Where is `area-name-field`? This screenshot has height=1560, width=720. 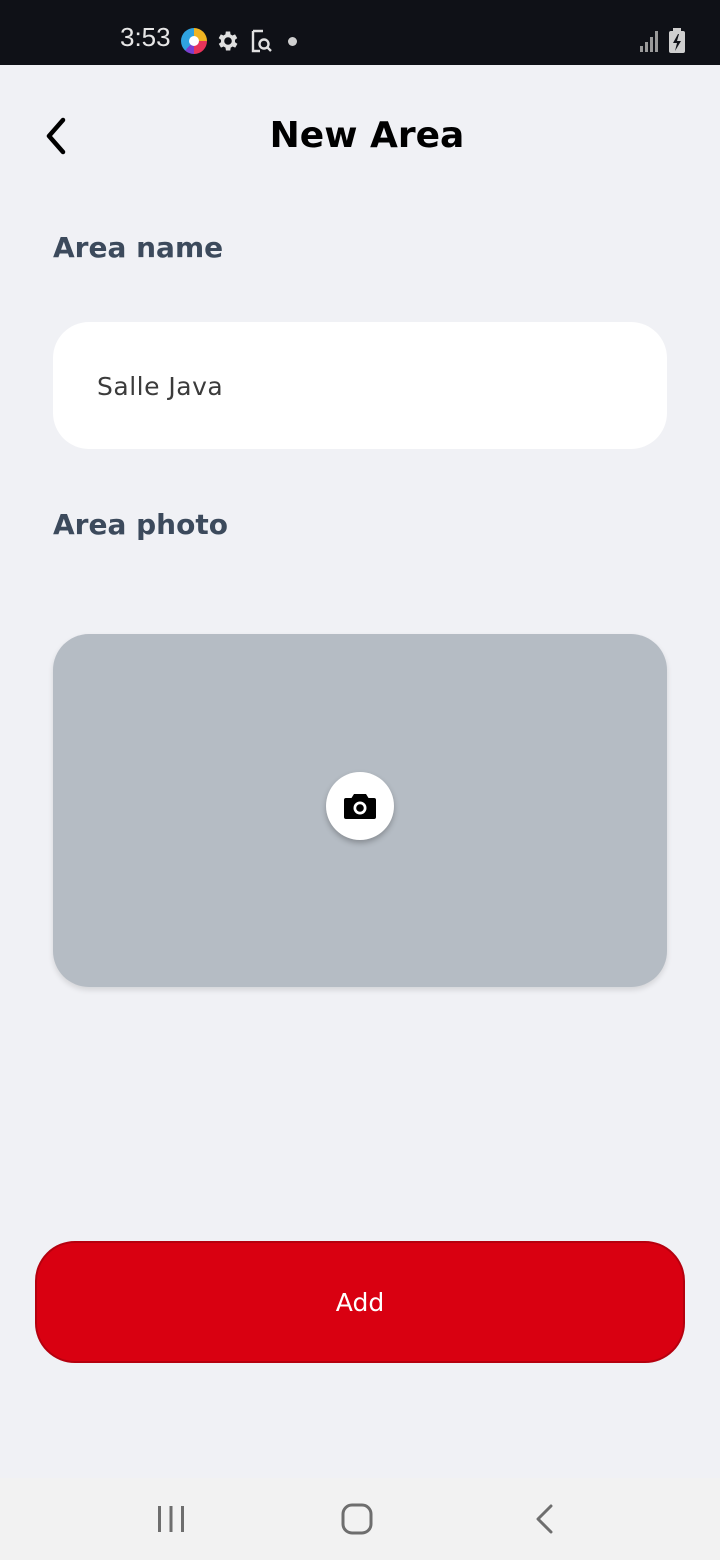 area-name-field is located at coordinates (360, 385).